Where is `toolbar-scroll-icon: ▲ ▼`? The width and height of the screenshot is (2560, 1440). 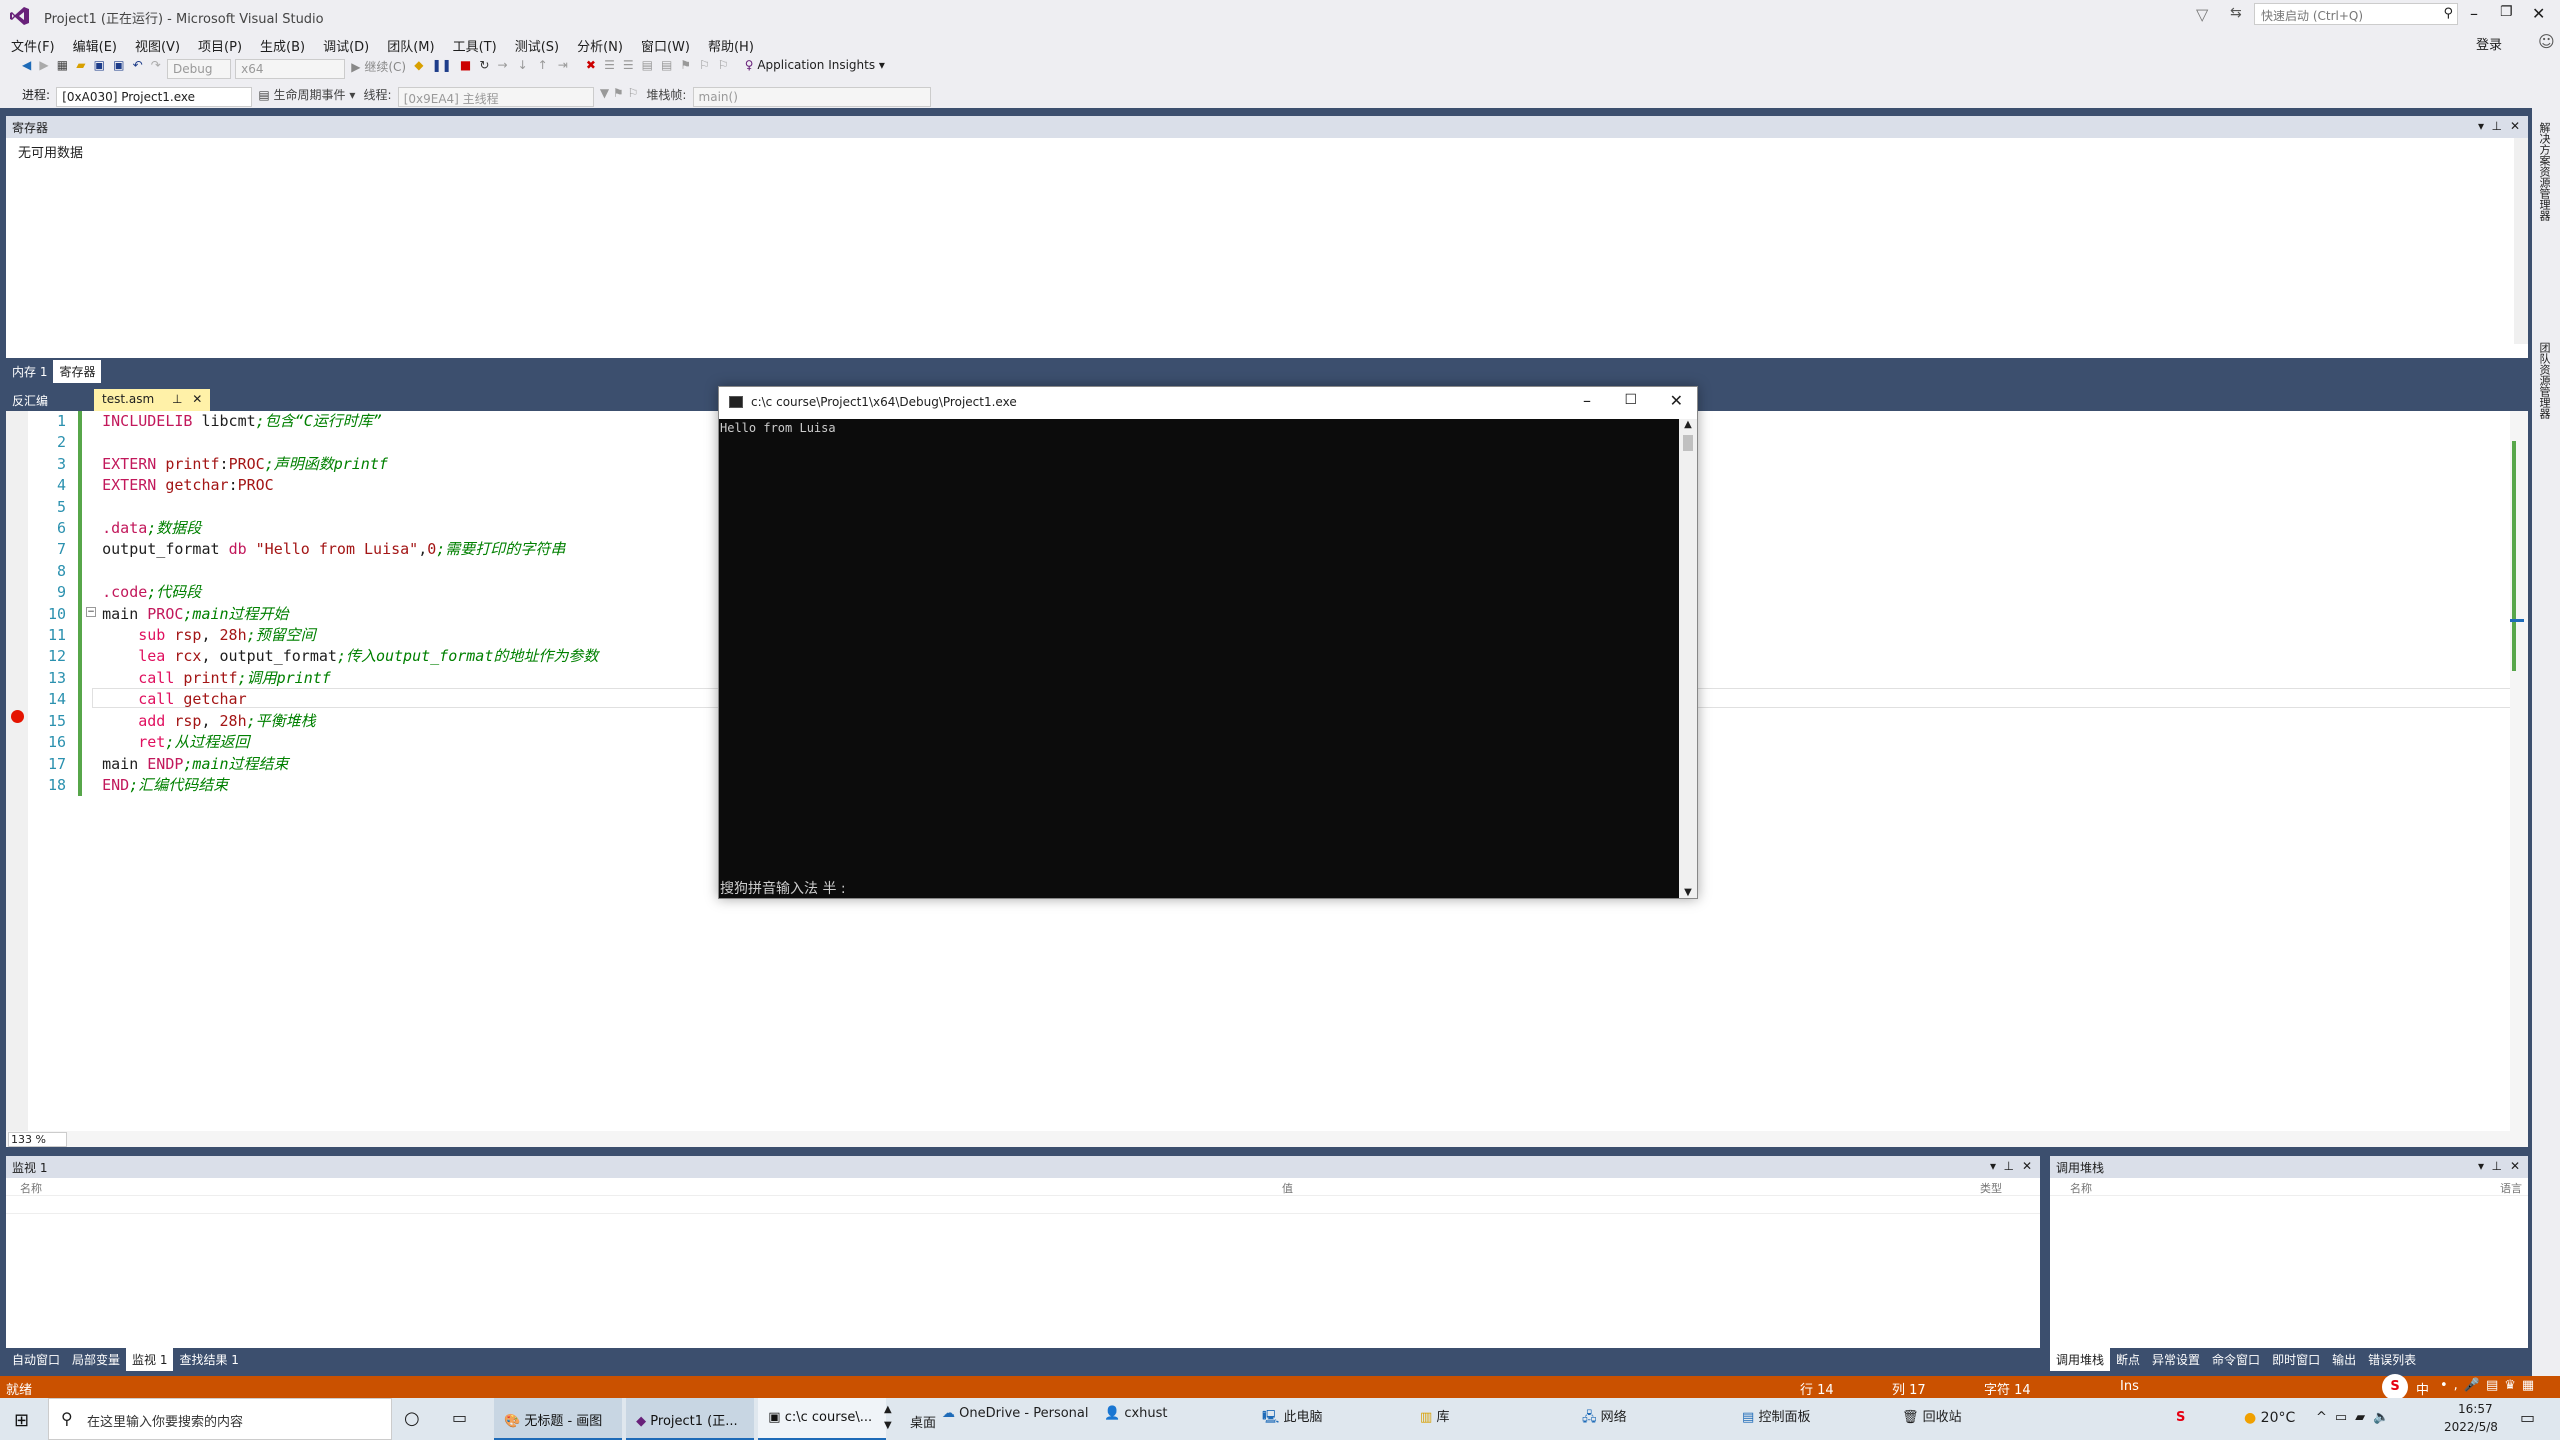 toolbar-scroll-icon: ▲ ▼ is located at coordinates (888, 1418).